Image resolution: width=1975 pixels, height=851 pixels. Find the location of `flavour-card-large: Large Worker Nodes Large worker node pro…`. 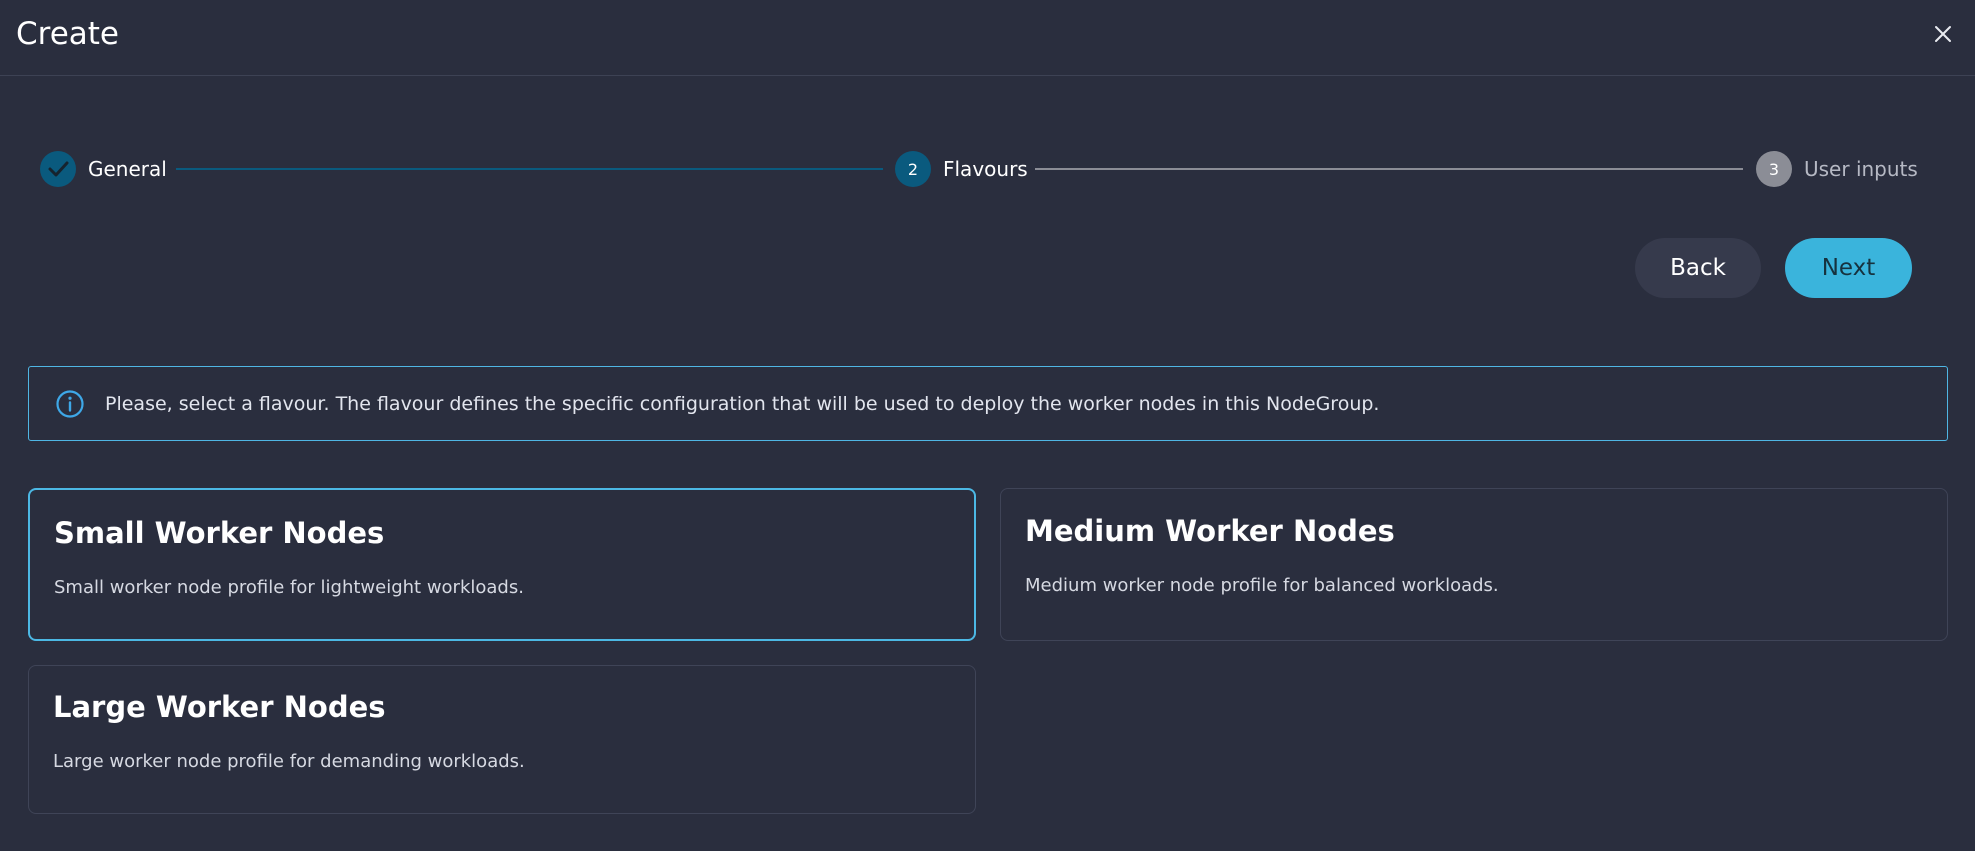

flavour-card-large: Large Worker Nodes Large worker node pro… is located at coordinates (502, 739).